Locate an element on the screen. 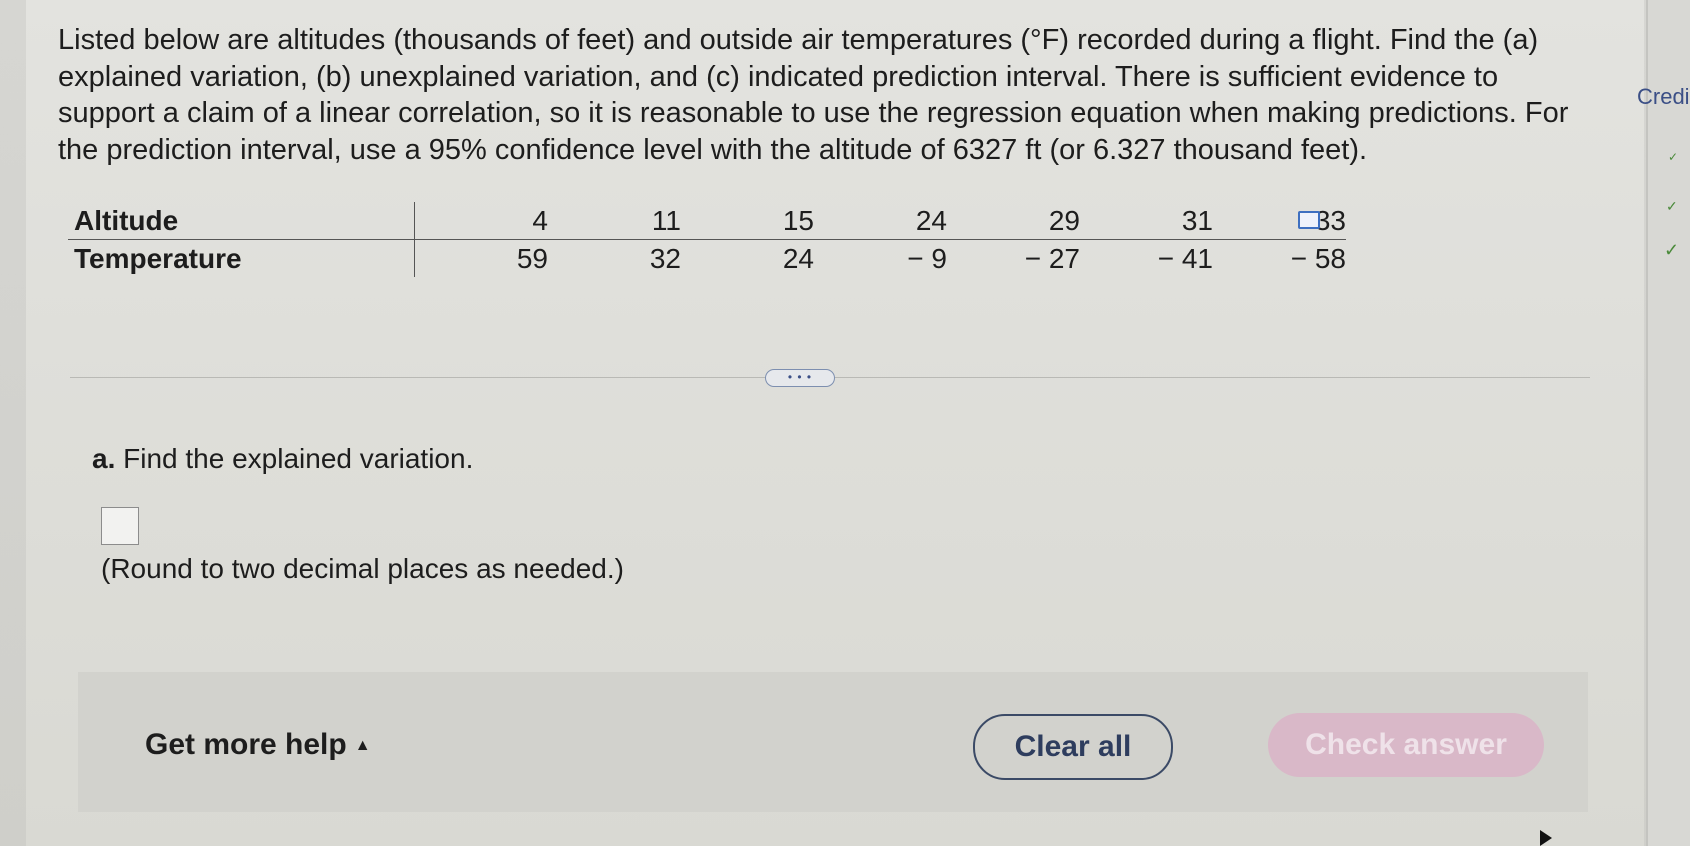 Image resolution: width=1690 pixels, height=846 pixels. caret-up-icon: ▲ is located at coordinates (362, 746).